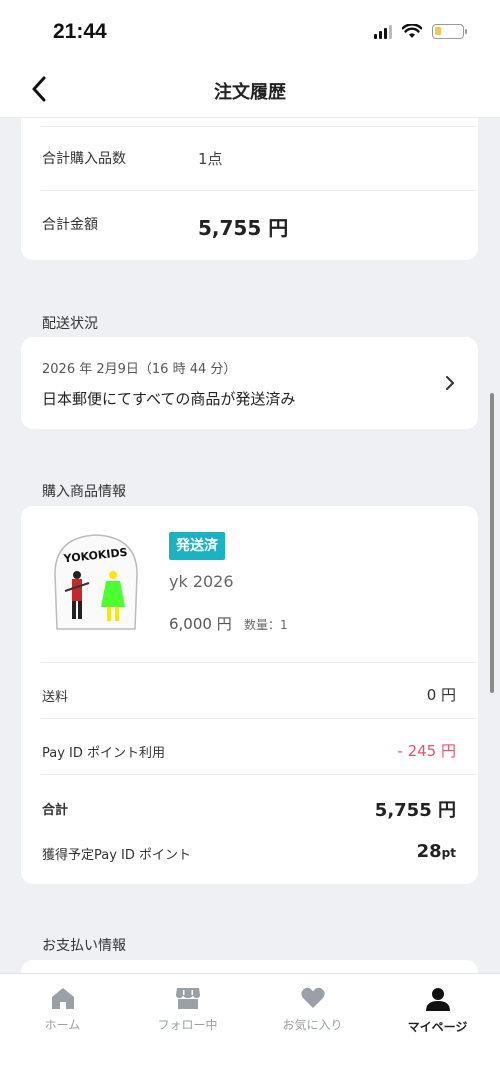  I want to click on shipping-status-card: 2026 年 2月9日（16 時 44 分） 日本郵便にてすべての商品が発送済み, so click(249, 383).